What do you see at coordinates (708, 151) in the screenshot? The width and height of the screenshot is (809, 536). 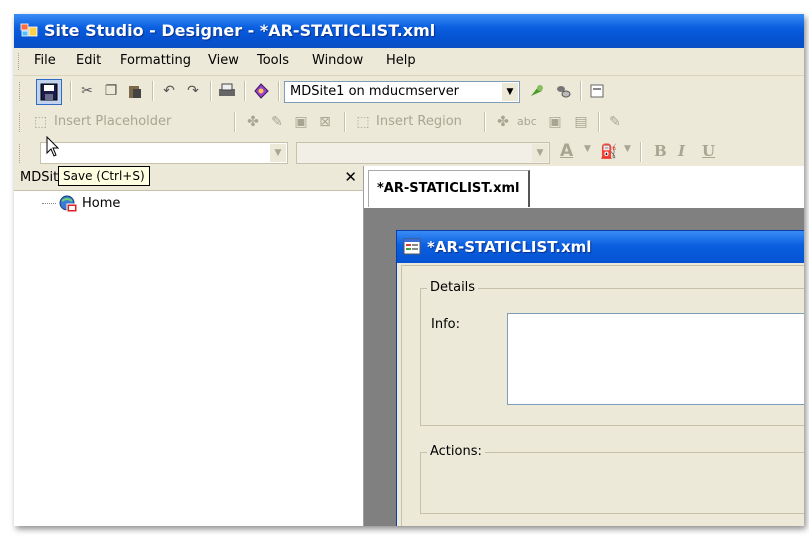 I see `underline-button: U` at bounding box center [708, 151].